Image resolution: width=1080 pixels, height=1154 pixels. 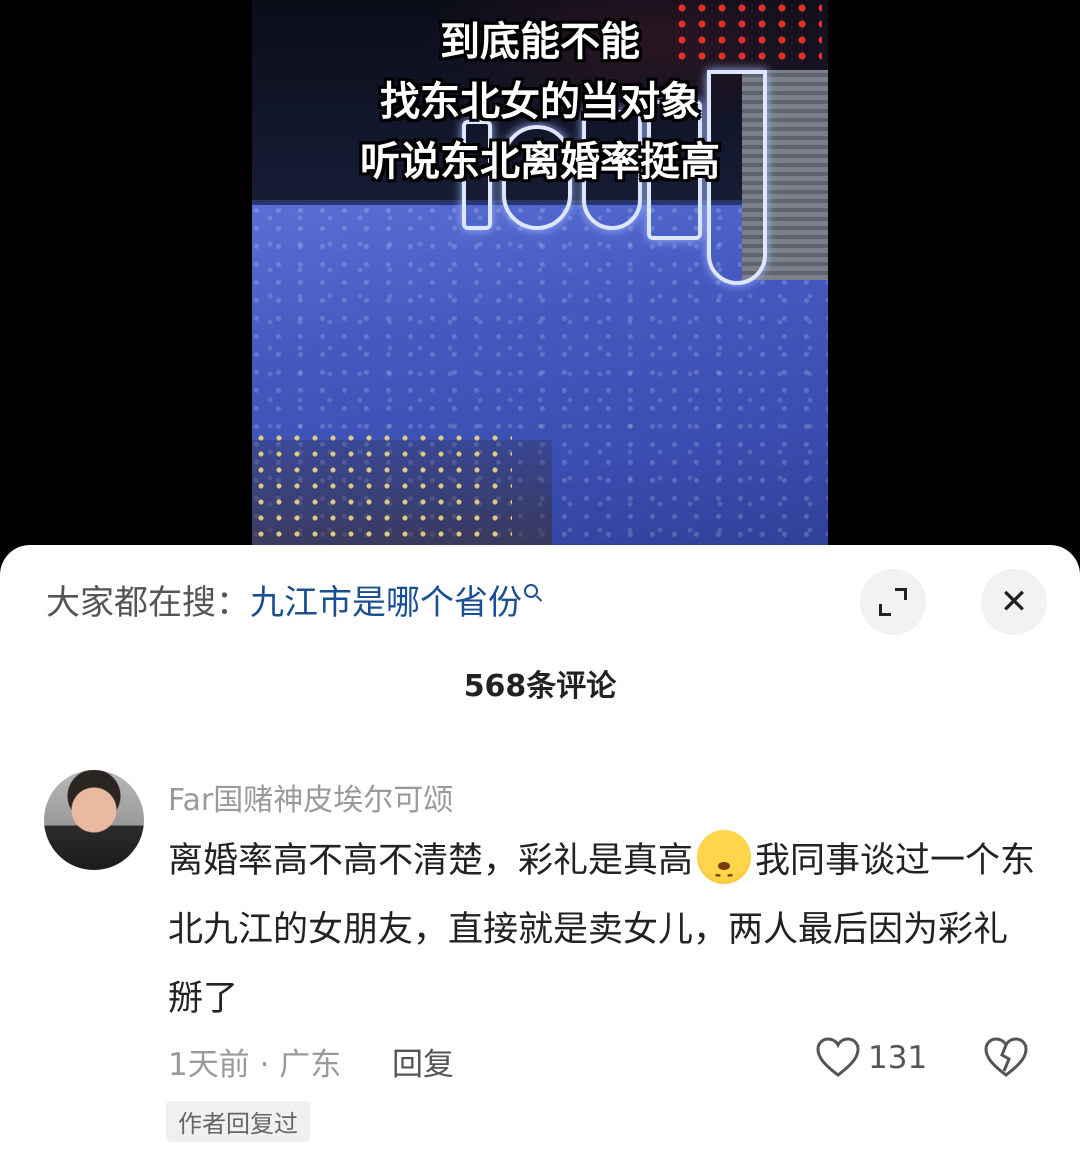 I want to click on comment-username: Far国赌神皮埃尔可颂, so click(x=310, y=797).